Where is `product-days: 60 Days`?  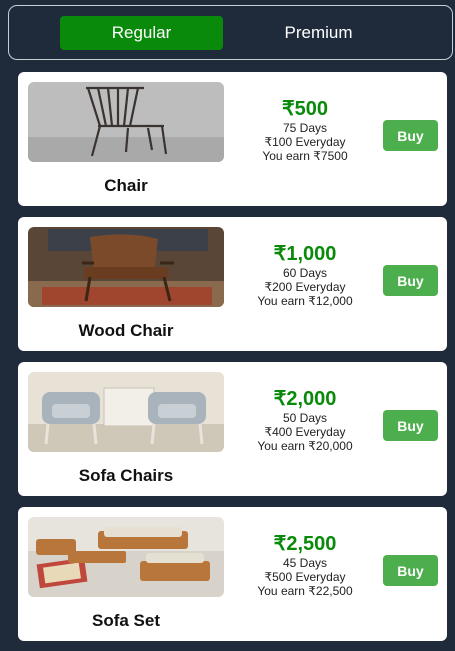
product-days: 60 Days is located at coordinates (305, 273).